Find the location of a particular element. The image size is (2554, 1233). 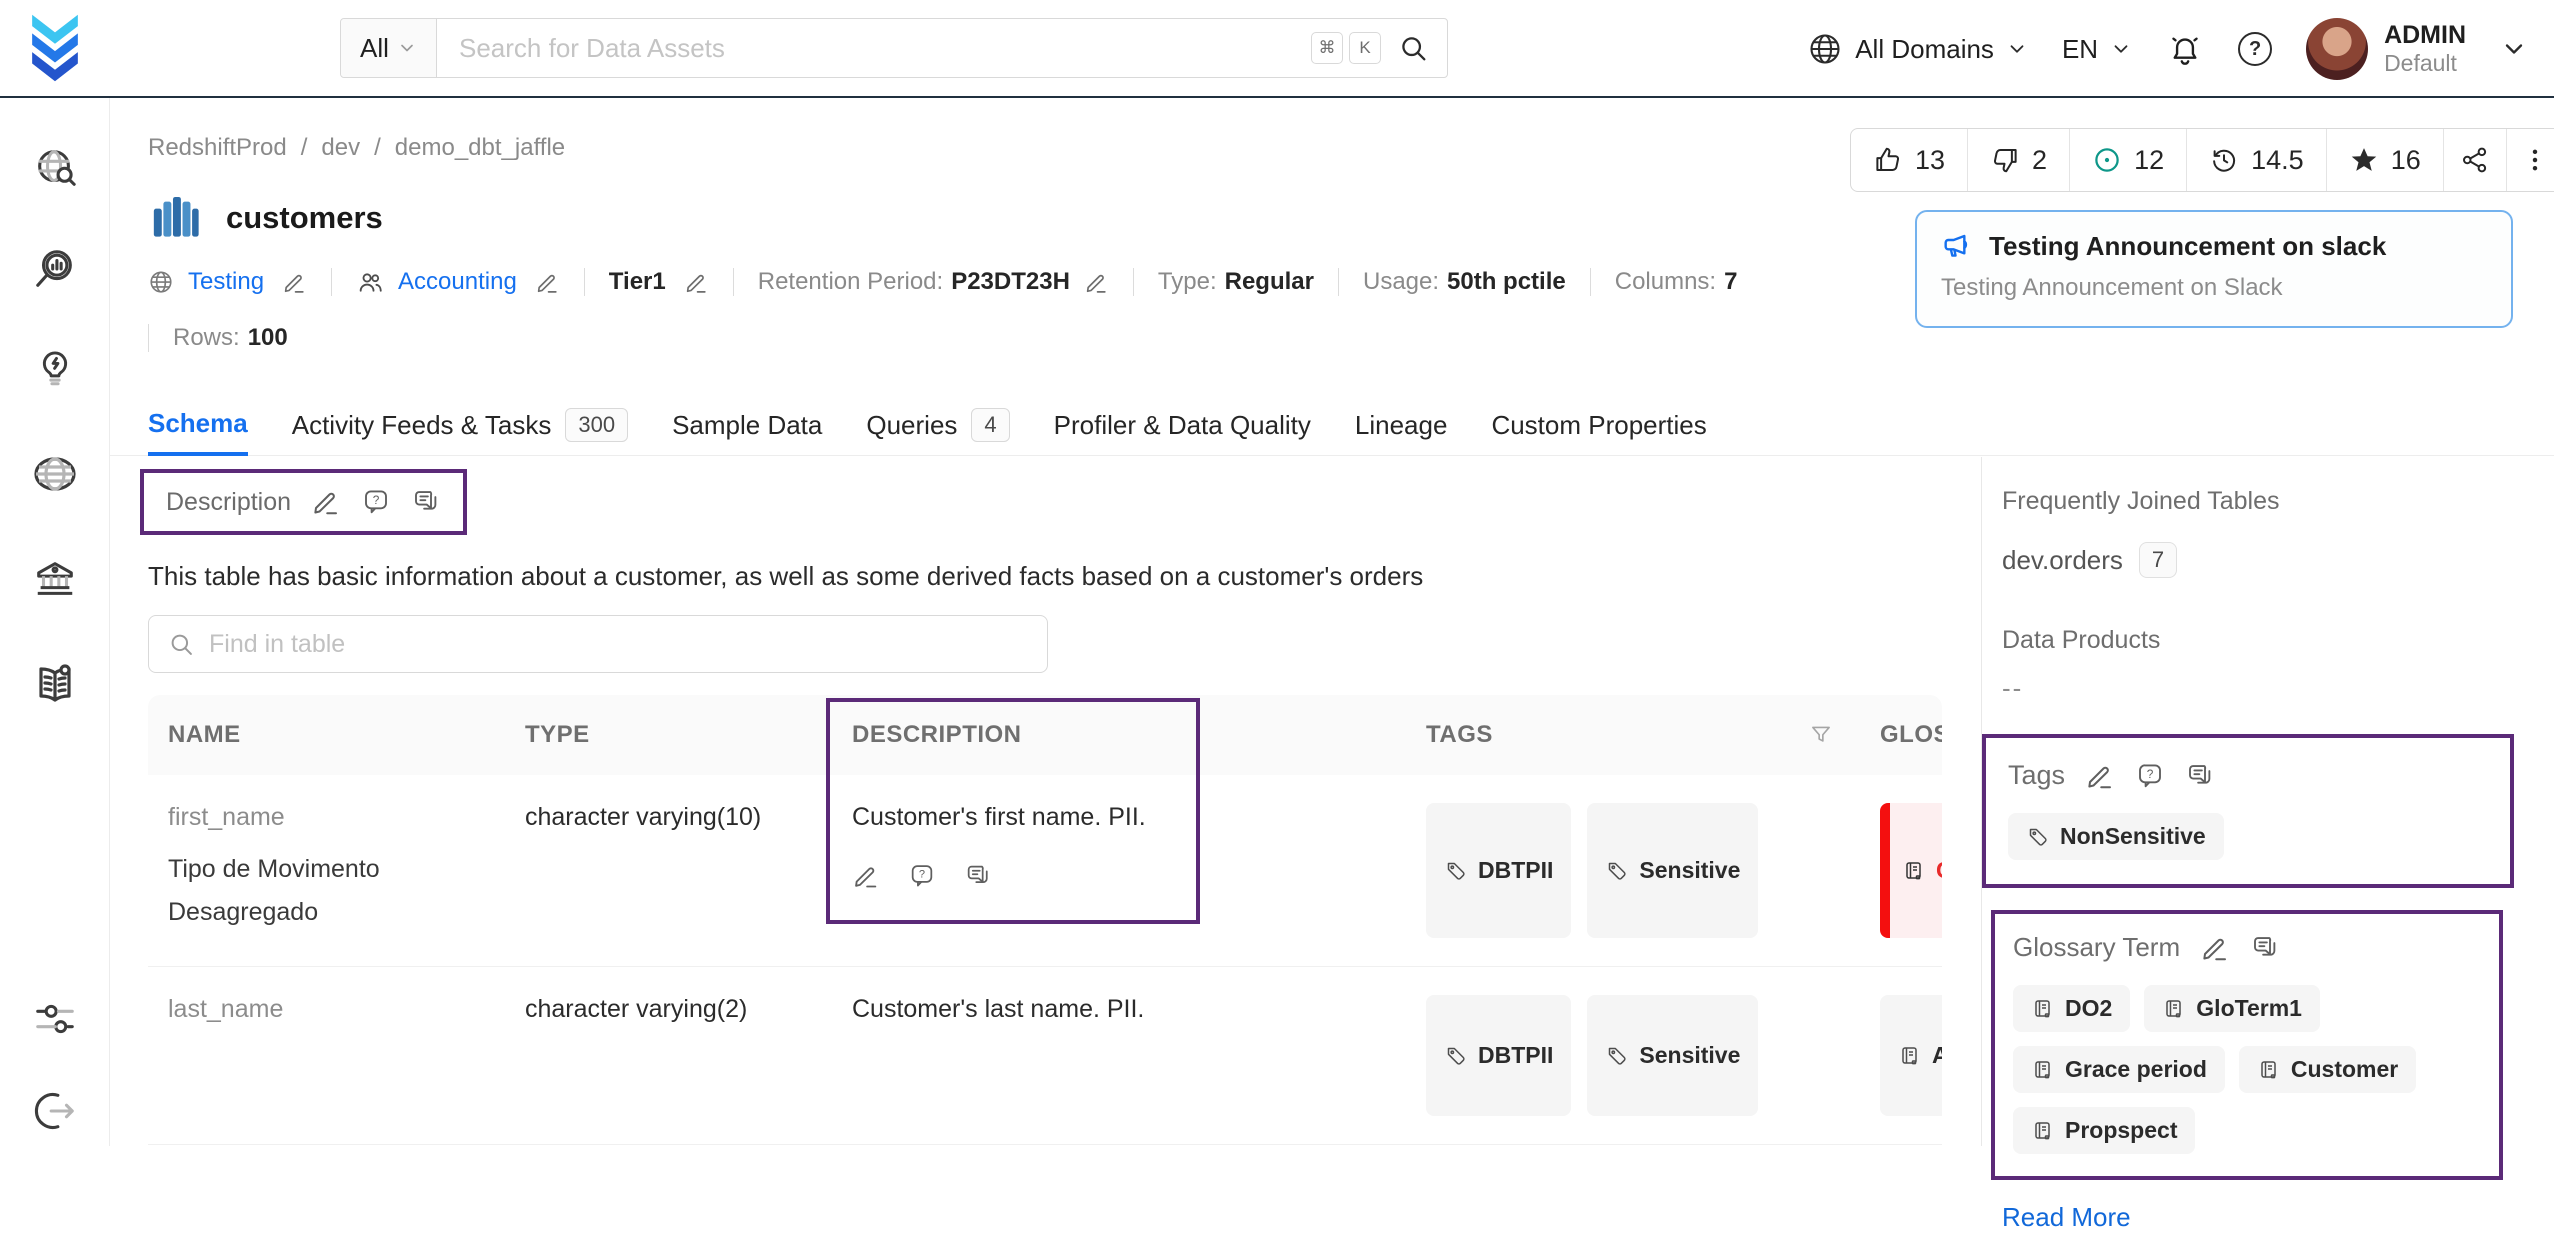

thumbs-up-icon is located at coordinates (1888, 160).